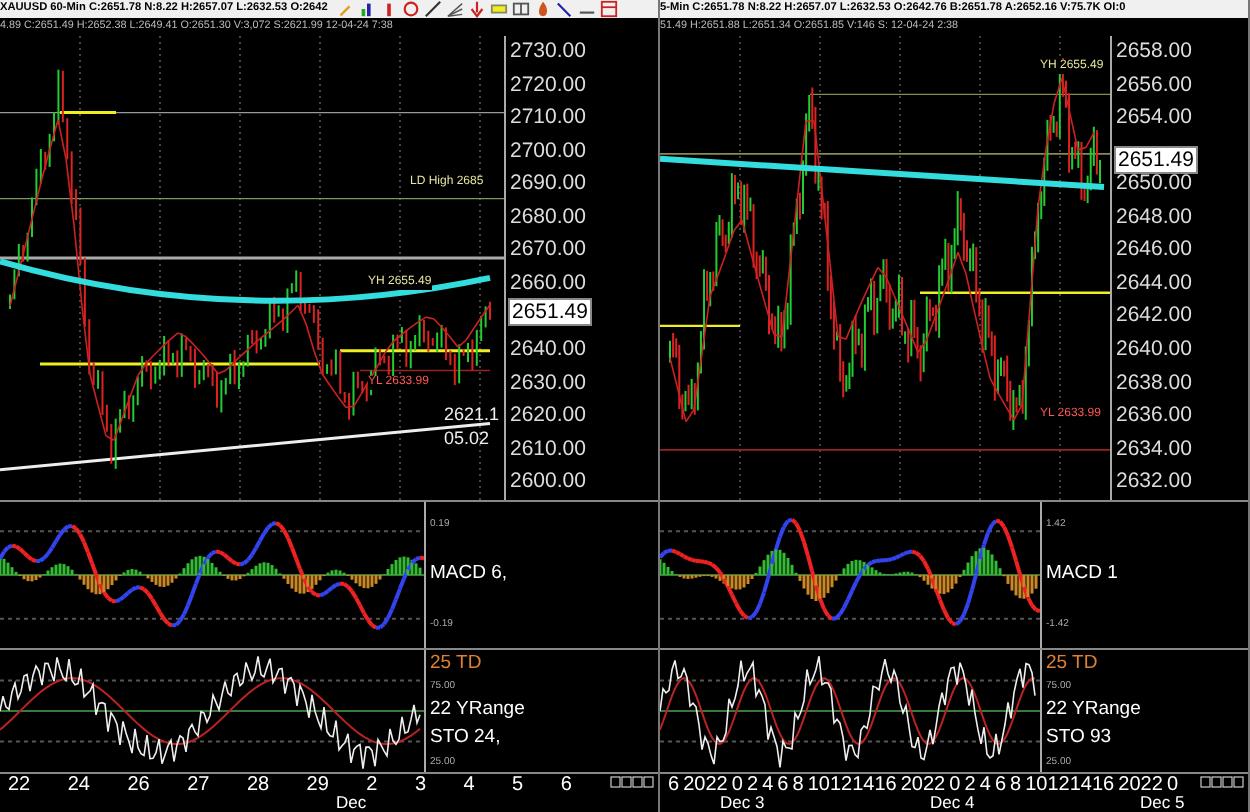 The height and width of the screenshot is (812, 1250). Describe the element at coordinates (547, 383) in the screenshot. I see `price-axis-label: 2630.00` at that location.